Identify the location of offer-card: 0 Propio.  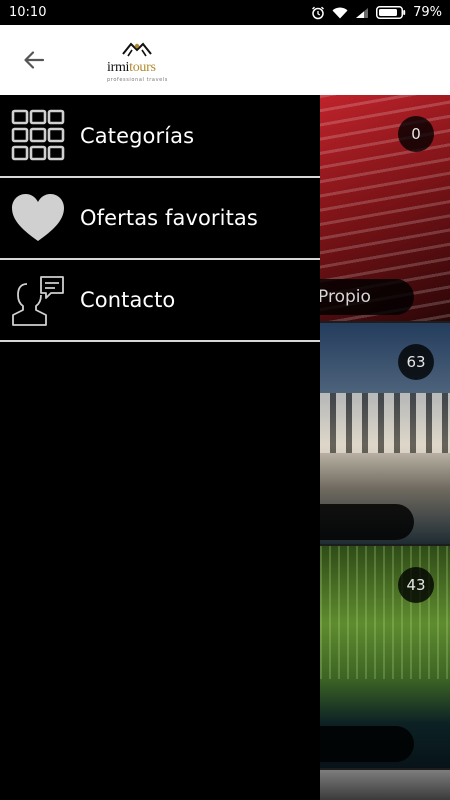
(385, 208).